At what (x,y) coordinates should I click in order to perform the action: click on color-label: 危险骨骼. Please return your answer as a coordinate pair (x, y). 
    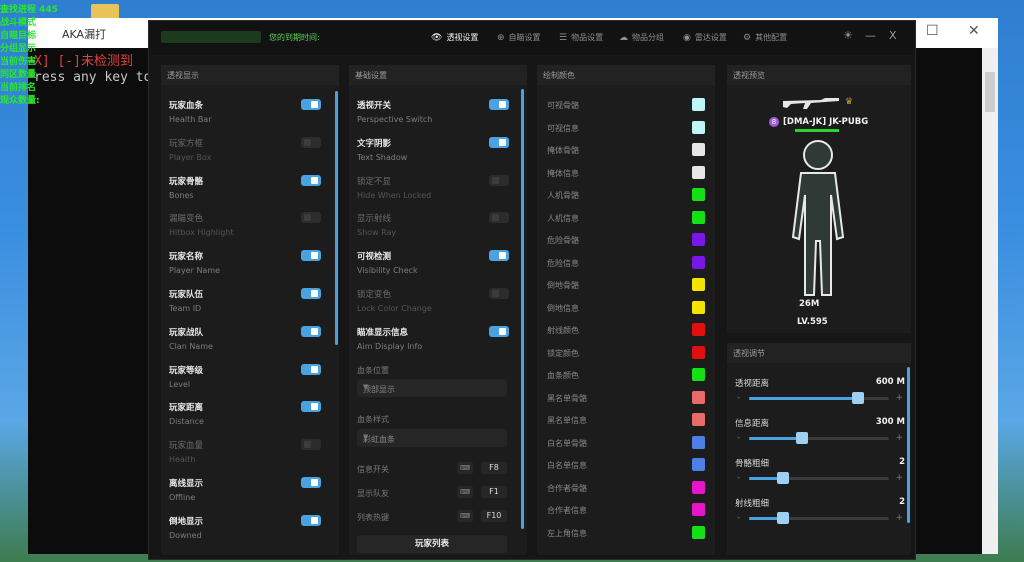
    Looking at the image, I should click on (563, 240).